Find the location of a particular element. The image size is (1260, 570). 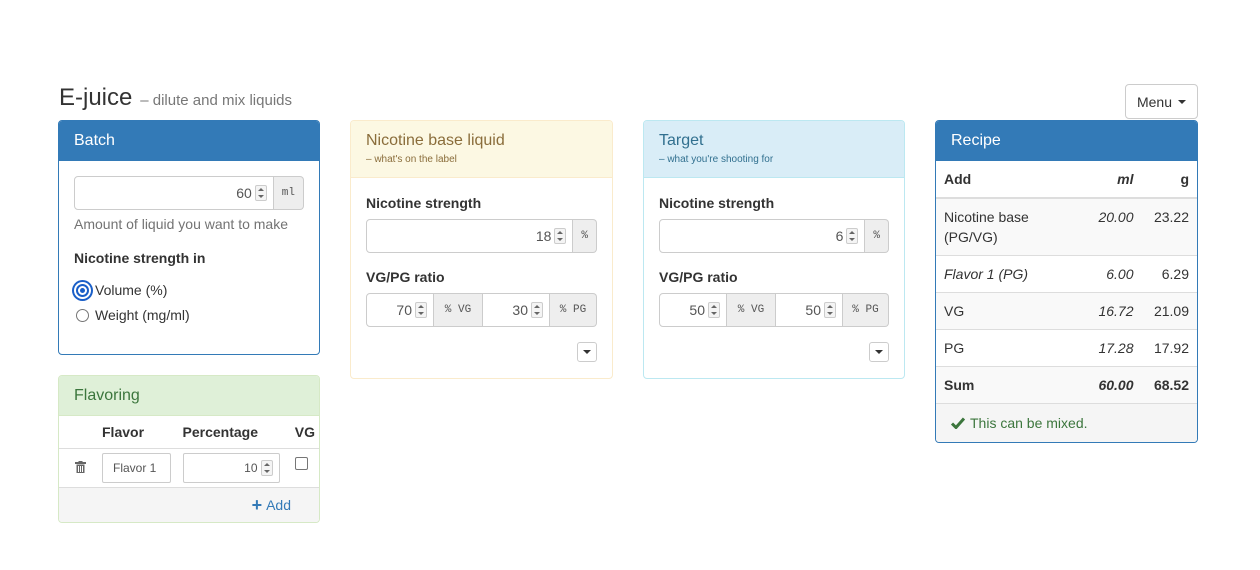

amount-input-group: 60 ml is located at coordinates (189, 193).